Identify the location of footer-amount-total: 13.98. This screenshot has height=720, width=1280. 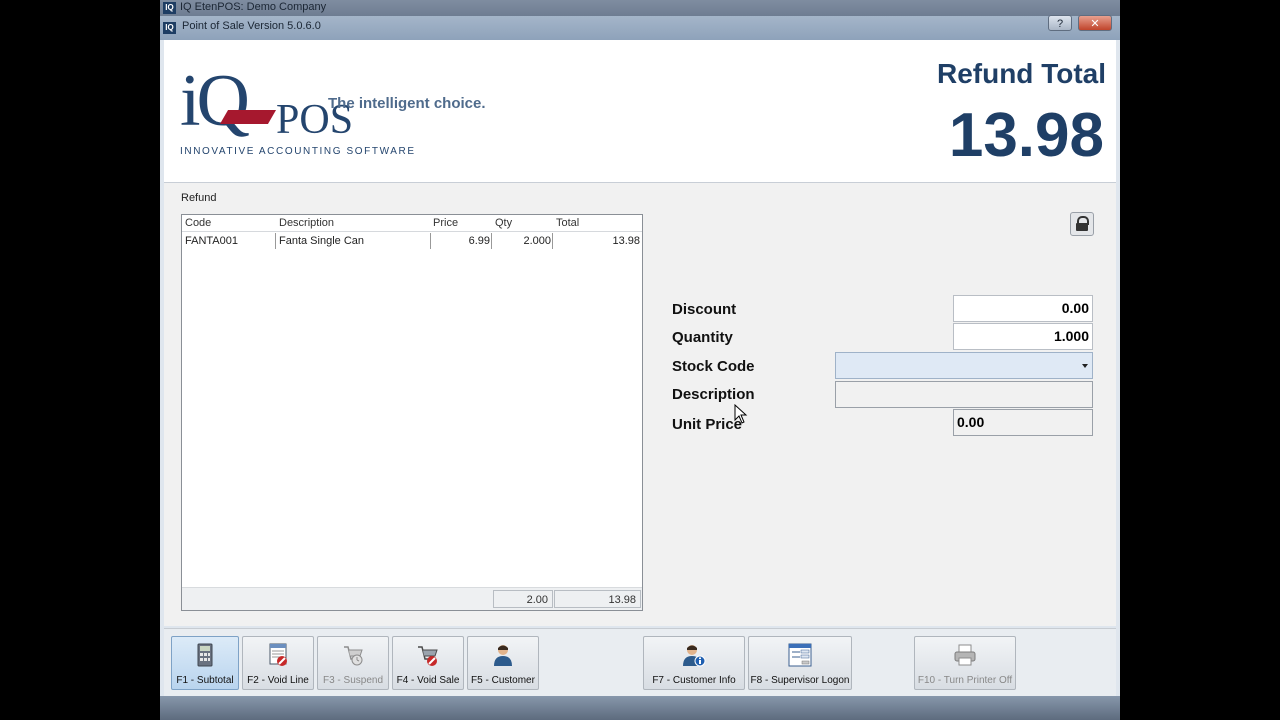
(597, 599).